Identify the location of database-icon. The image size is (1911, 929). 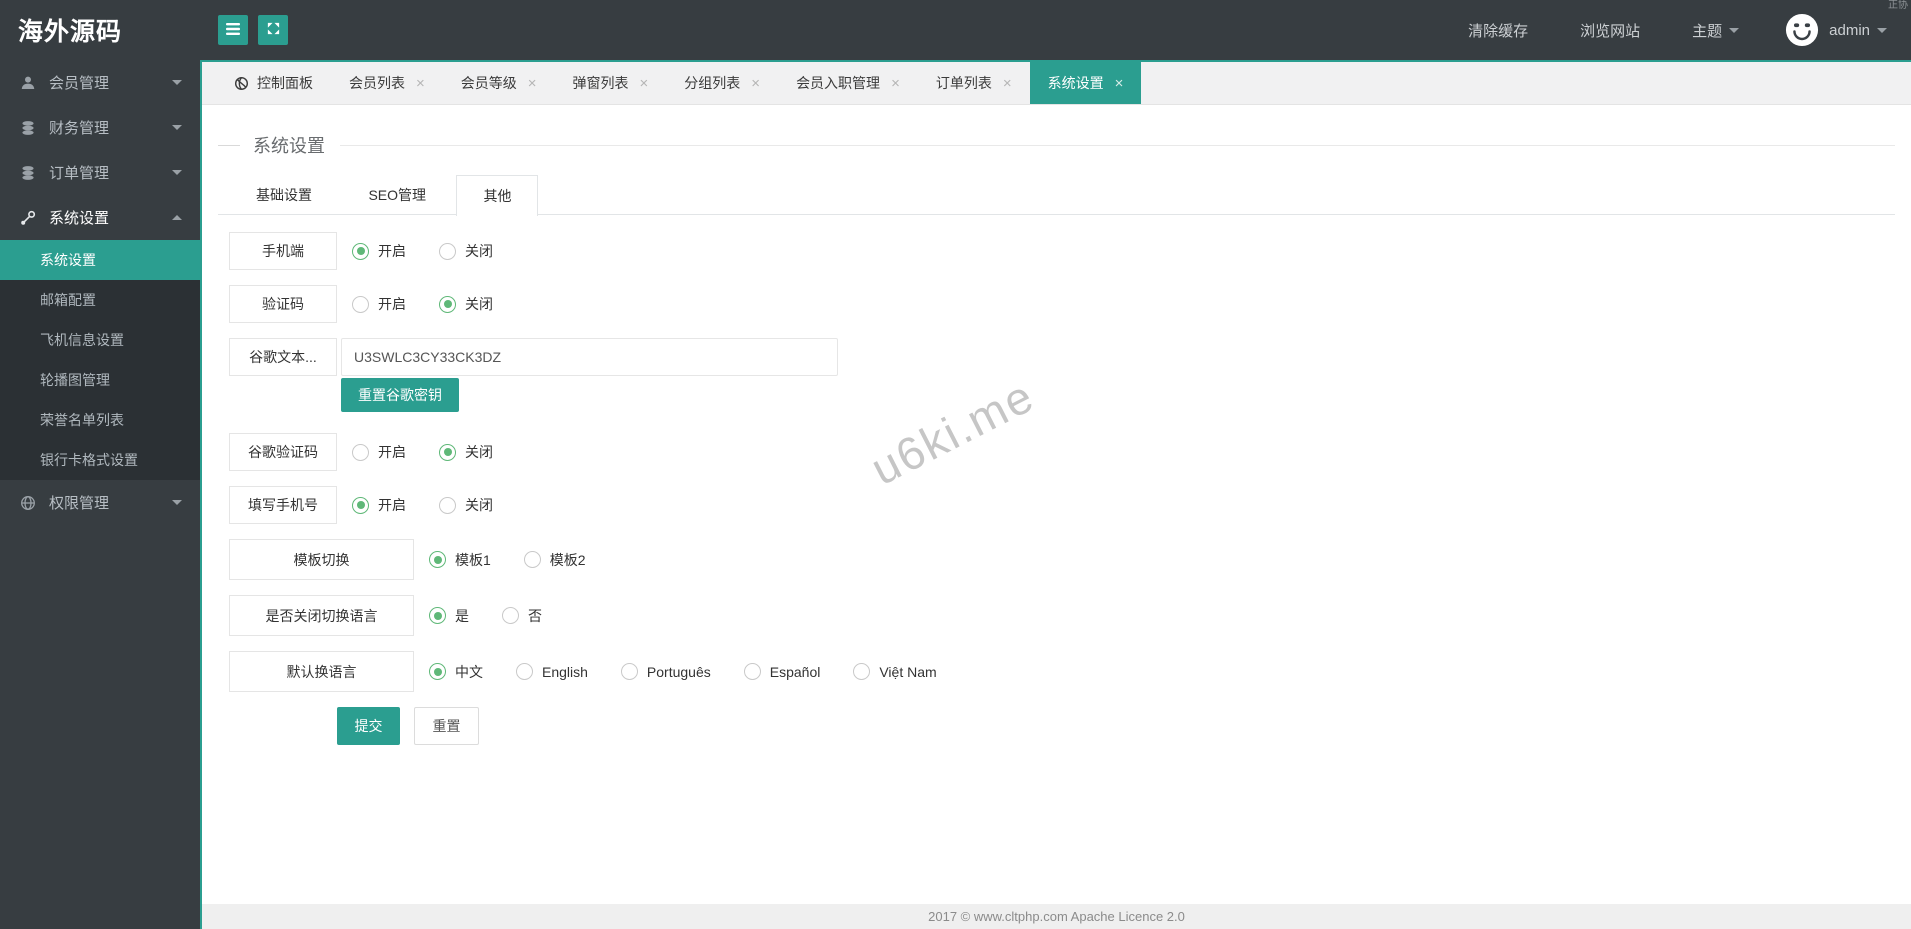
(29, 173).